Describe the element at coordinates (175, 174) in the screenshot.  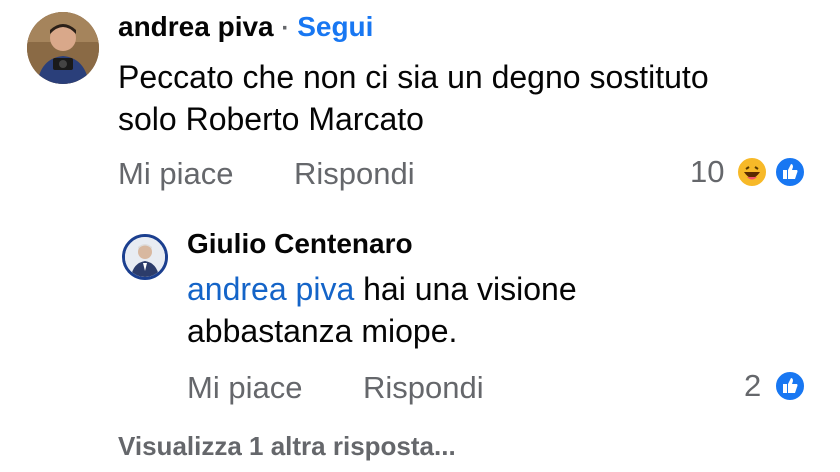
I see `like-button: Mi piace` at that location.